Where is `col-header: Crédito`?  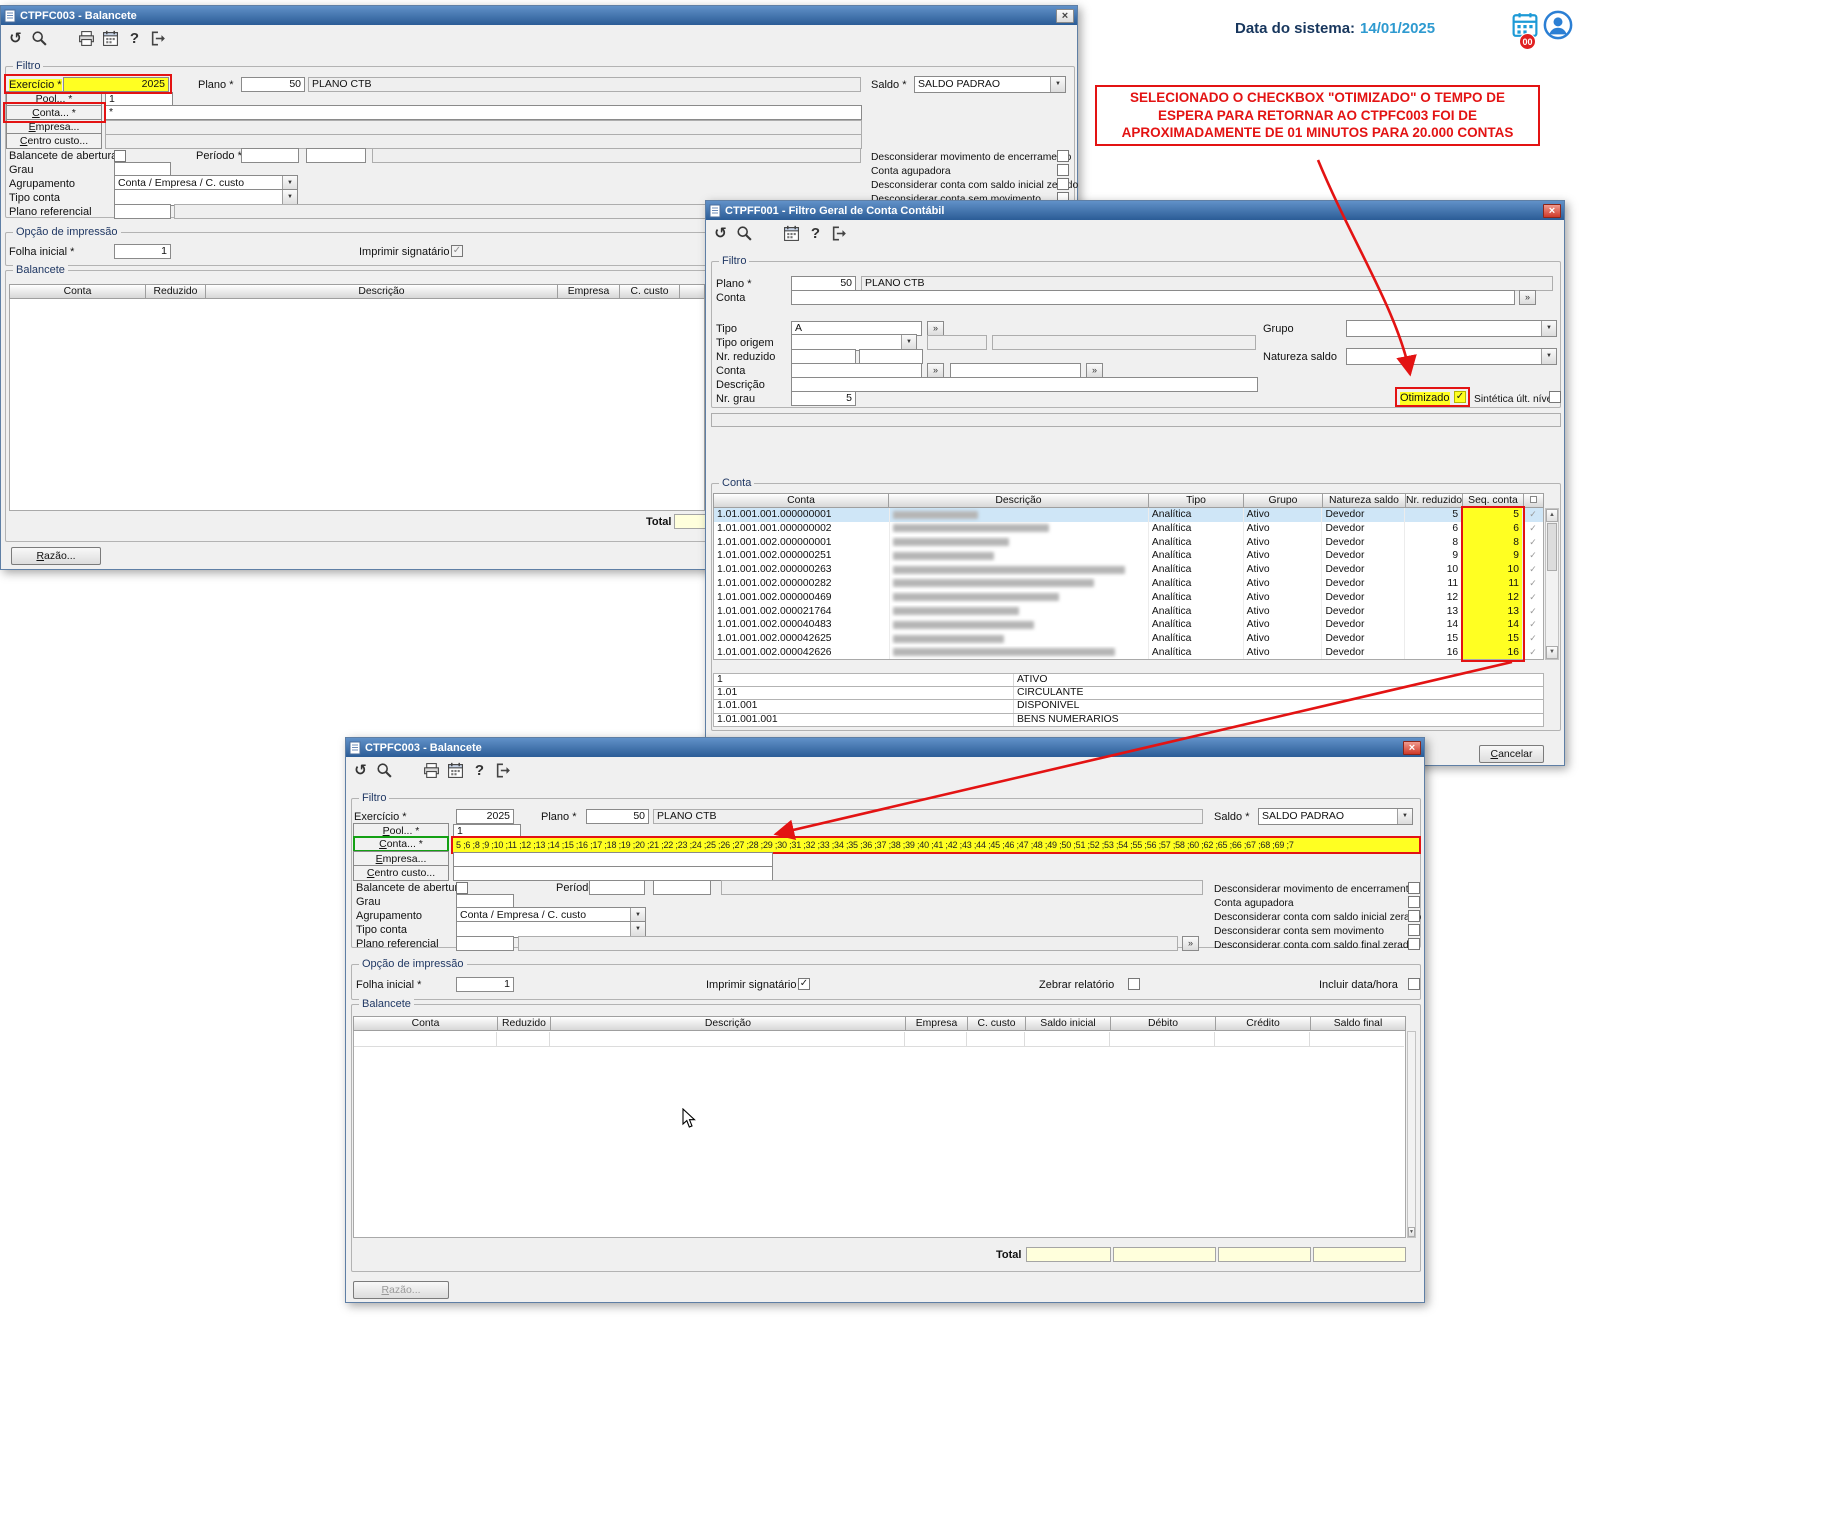
col-header: Crédito is located at coordinates (1263, 1023).